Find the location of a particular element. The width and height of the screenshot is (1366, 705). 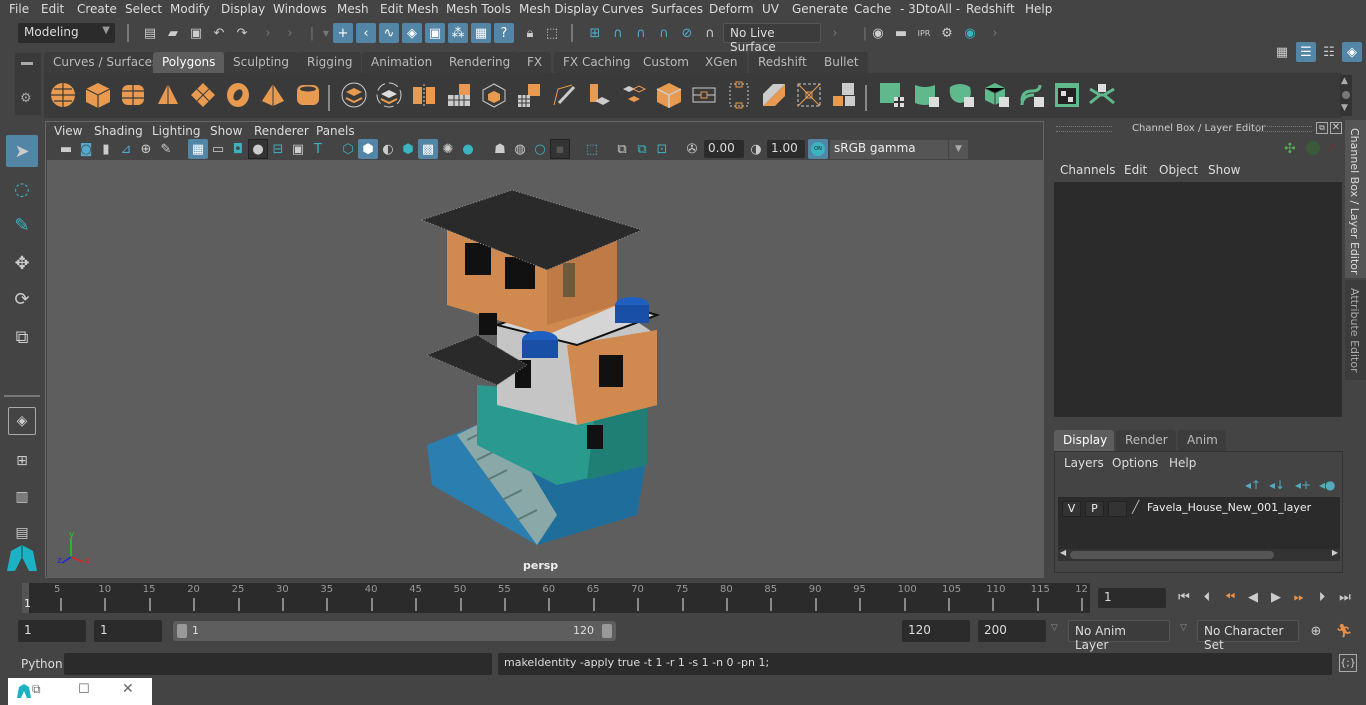

viewport-menu-renderer: Renderer is located at coordinates (281, 131).